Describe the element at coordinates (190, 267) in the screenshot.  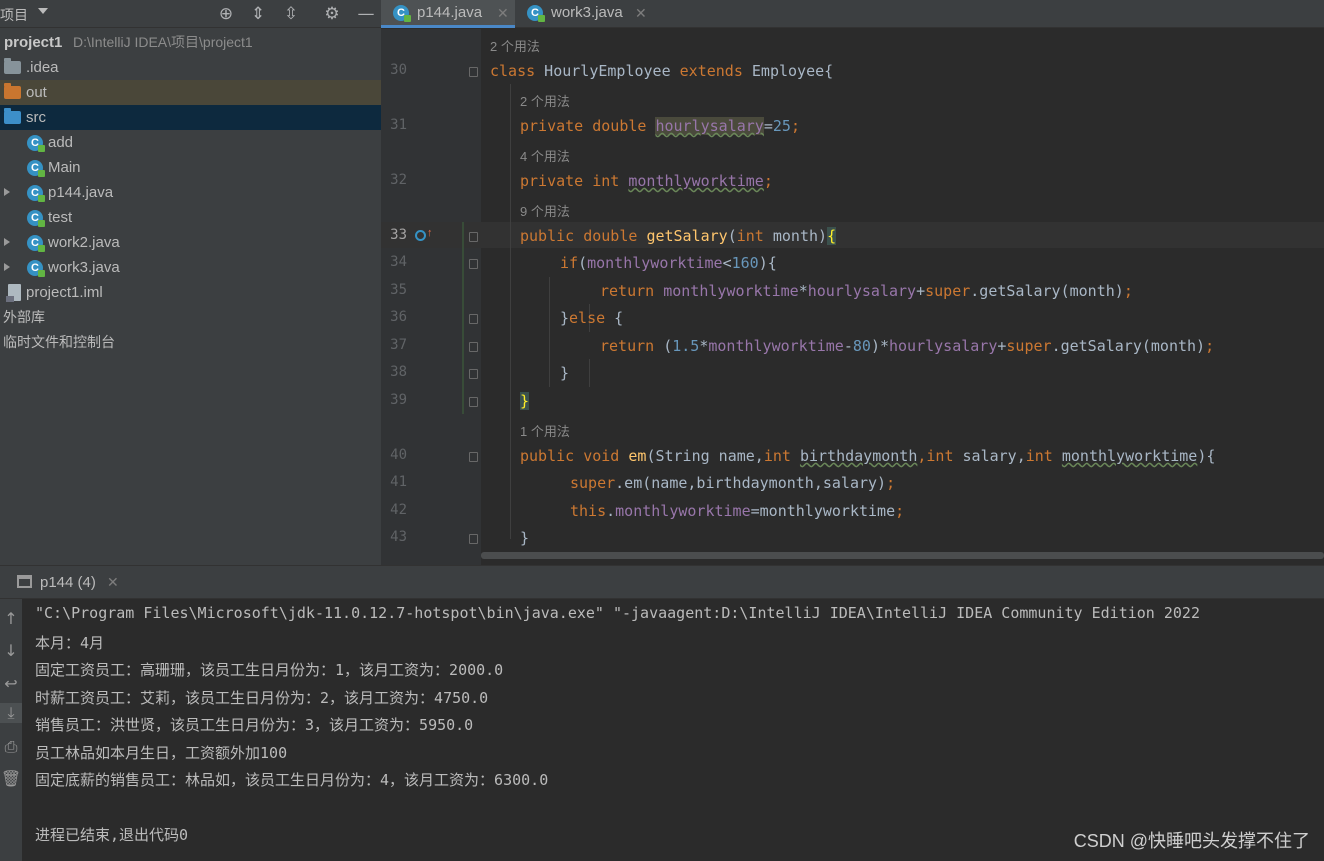
I see `tree-item-work3: C work3.java` at that location.